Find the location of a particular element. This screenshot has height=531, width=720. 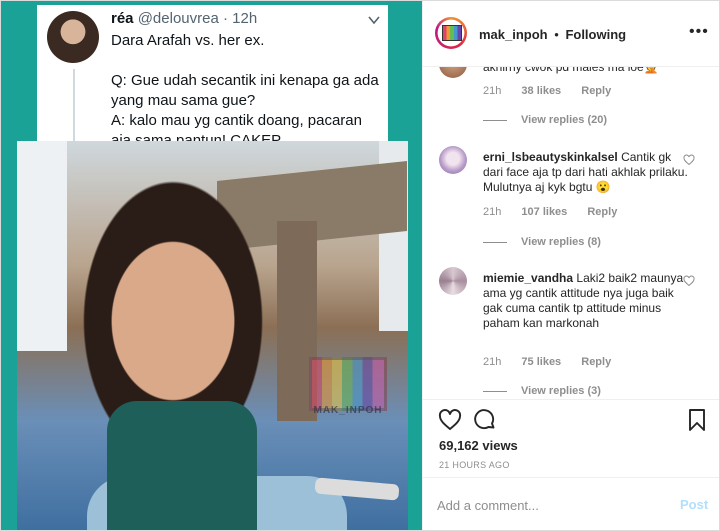

post-timestamp: 21 HOURS AGO is located at coordinates (474, 465).